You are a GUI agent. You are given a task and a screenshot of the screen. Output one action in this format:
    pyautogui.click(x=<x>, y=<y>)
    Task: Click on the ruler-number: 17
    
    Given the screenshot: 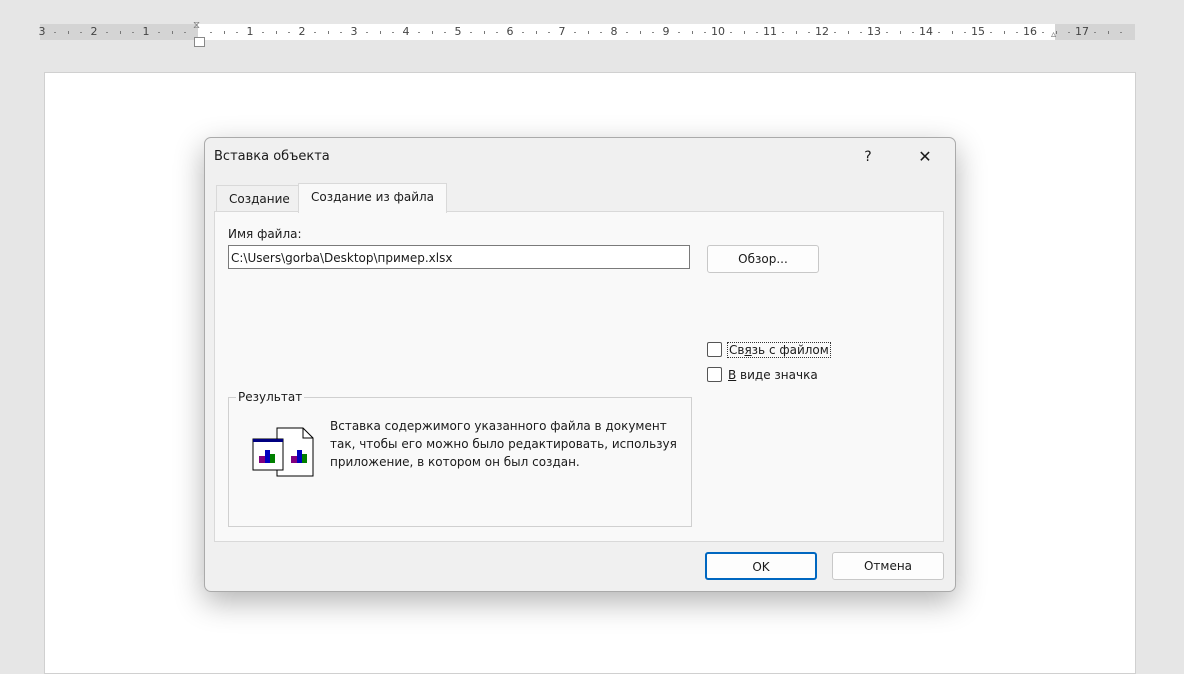 What is the action you would take?
    pyautogui.click(x=1082, y=31)
    